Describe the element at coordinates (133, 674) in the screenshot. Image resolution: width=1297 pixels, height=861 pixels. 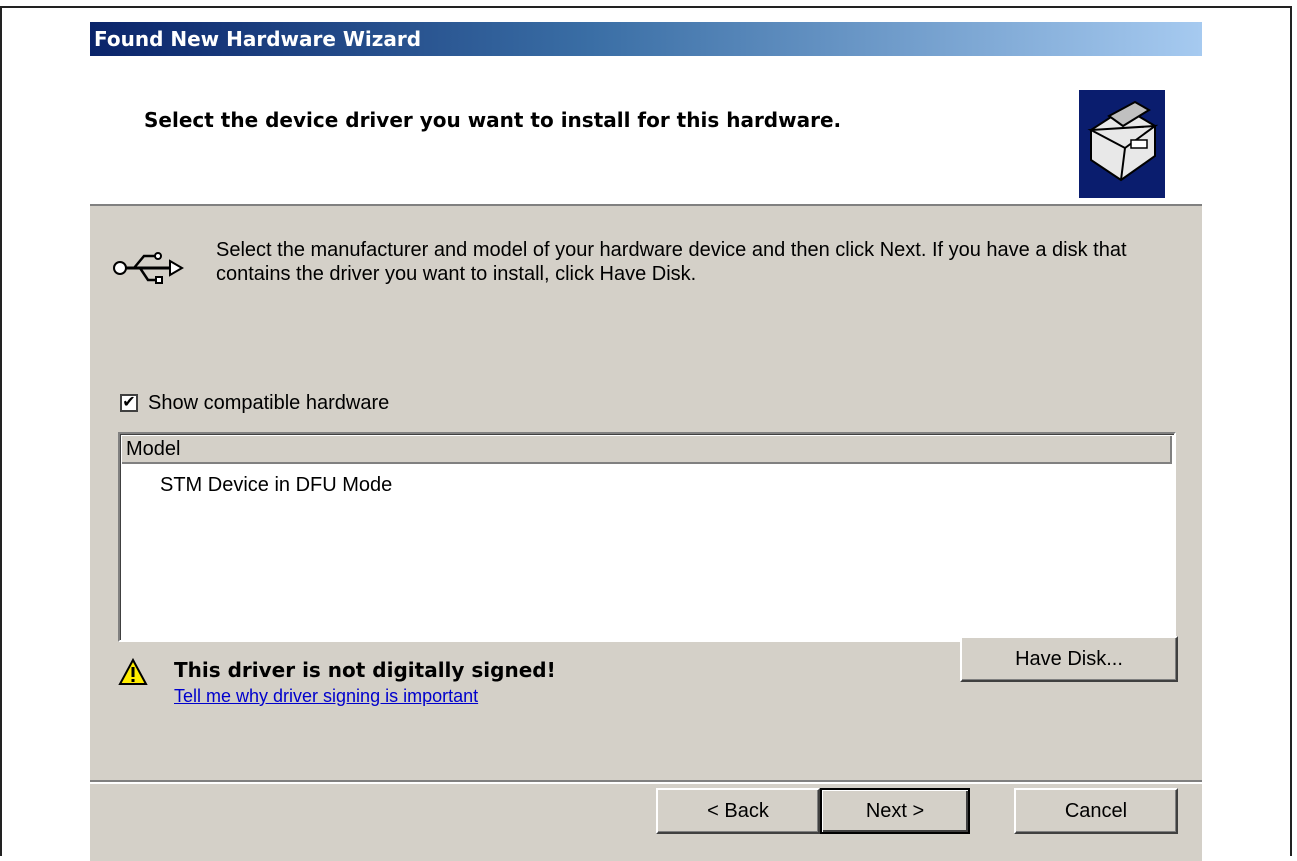
I see `warning-icon` at that location.